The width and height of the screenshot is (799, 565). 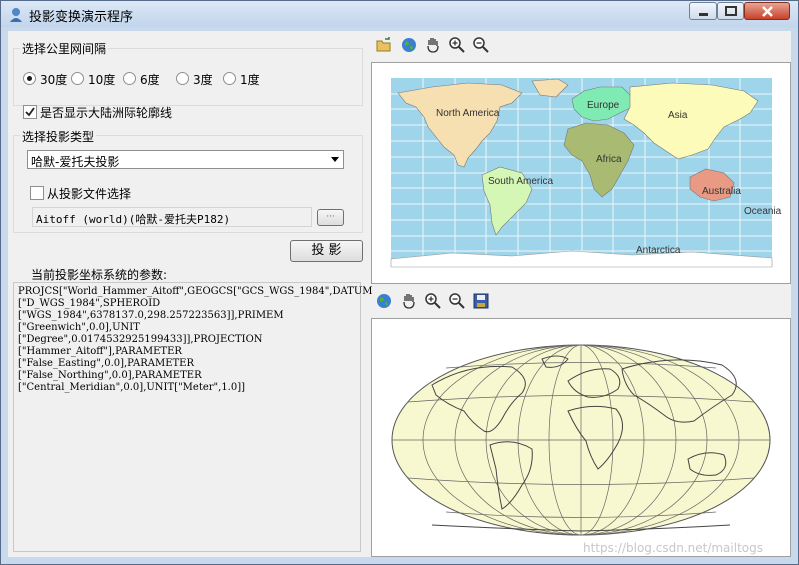 I want to click on grid-interval-label: 选择公里网间隔, so click(x=64, y=48).